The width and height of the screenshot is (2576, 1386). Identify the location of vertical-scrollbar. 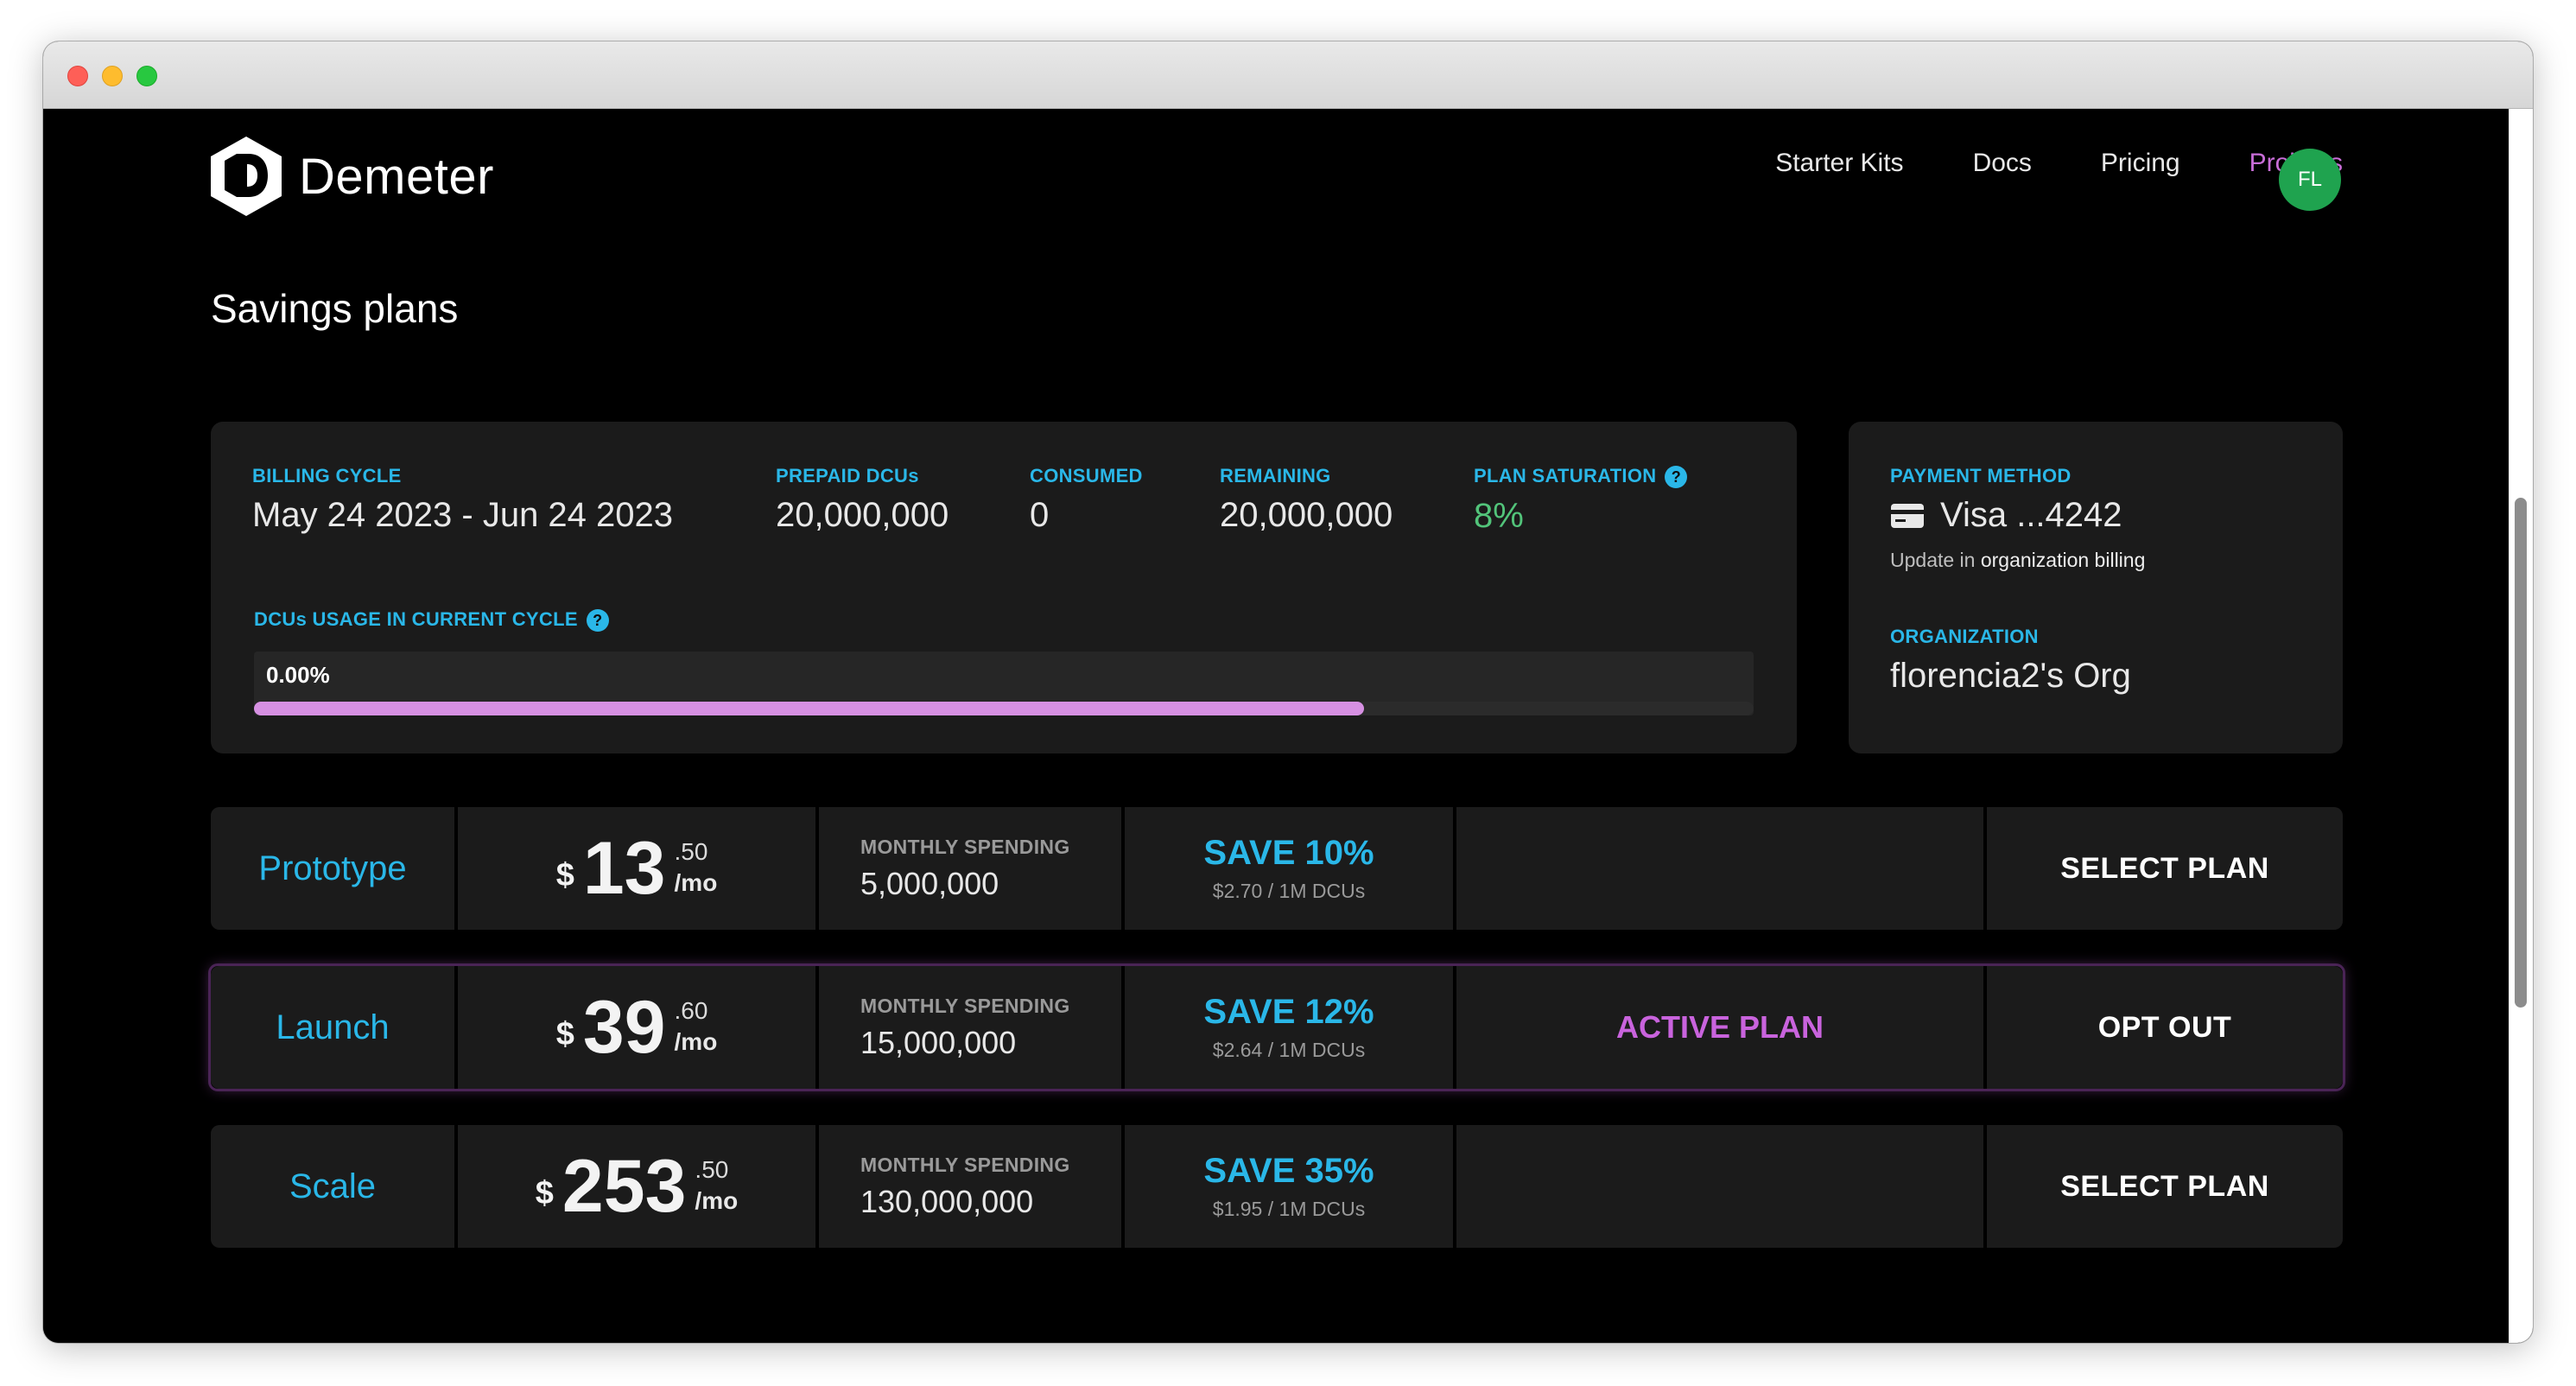
(2521, 726).